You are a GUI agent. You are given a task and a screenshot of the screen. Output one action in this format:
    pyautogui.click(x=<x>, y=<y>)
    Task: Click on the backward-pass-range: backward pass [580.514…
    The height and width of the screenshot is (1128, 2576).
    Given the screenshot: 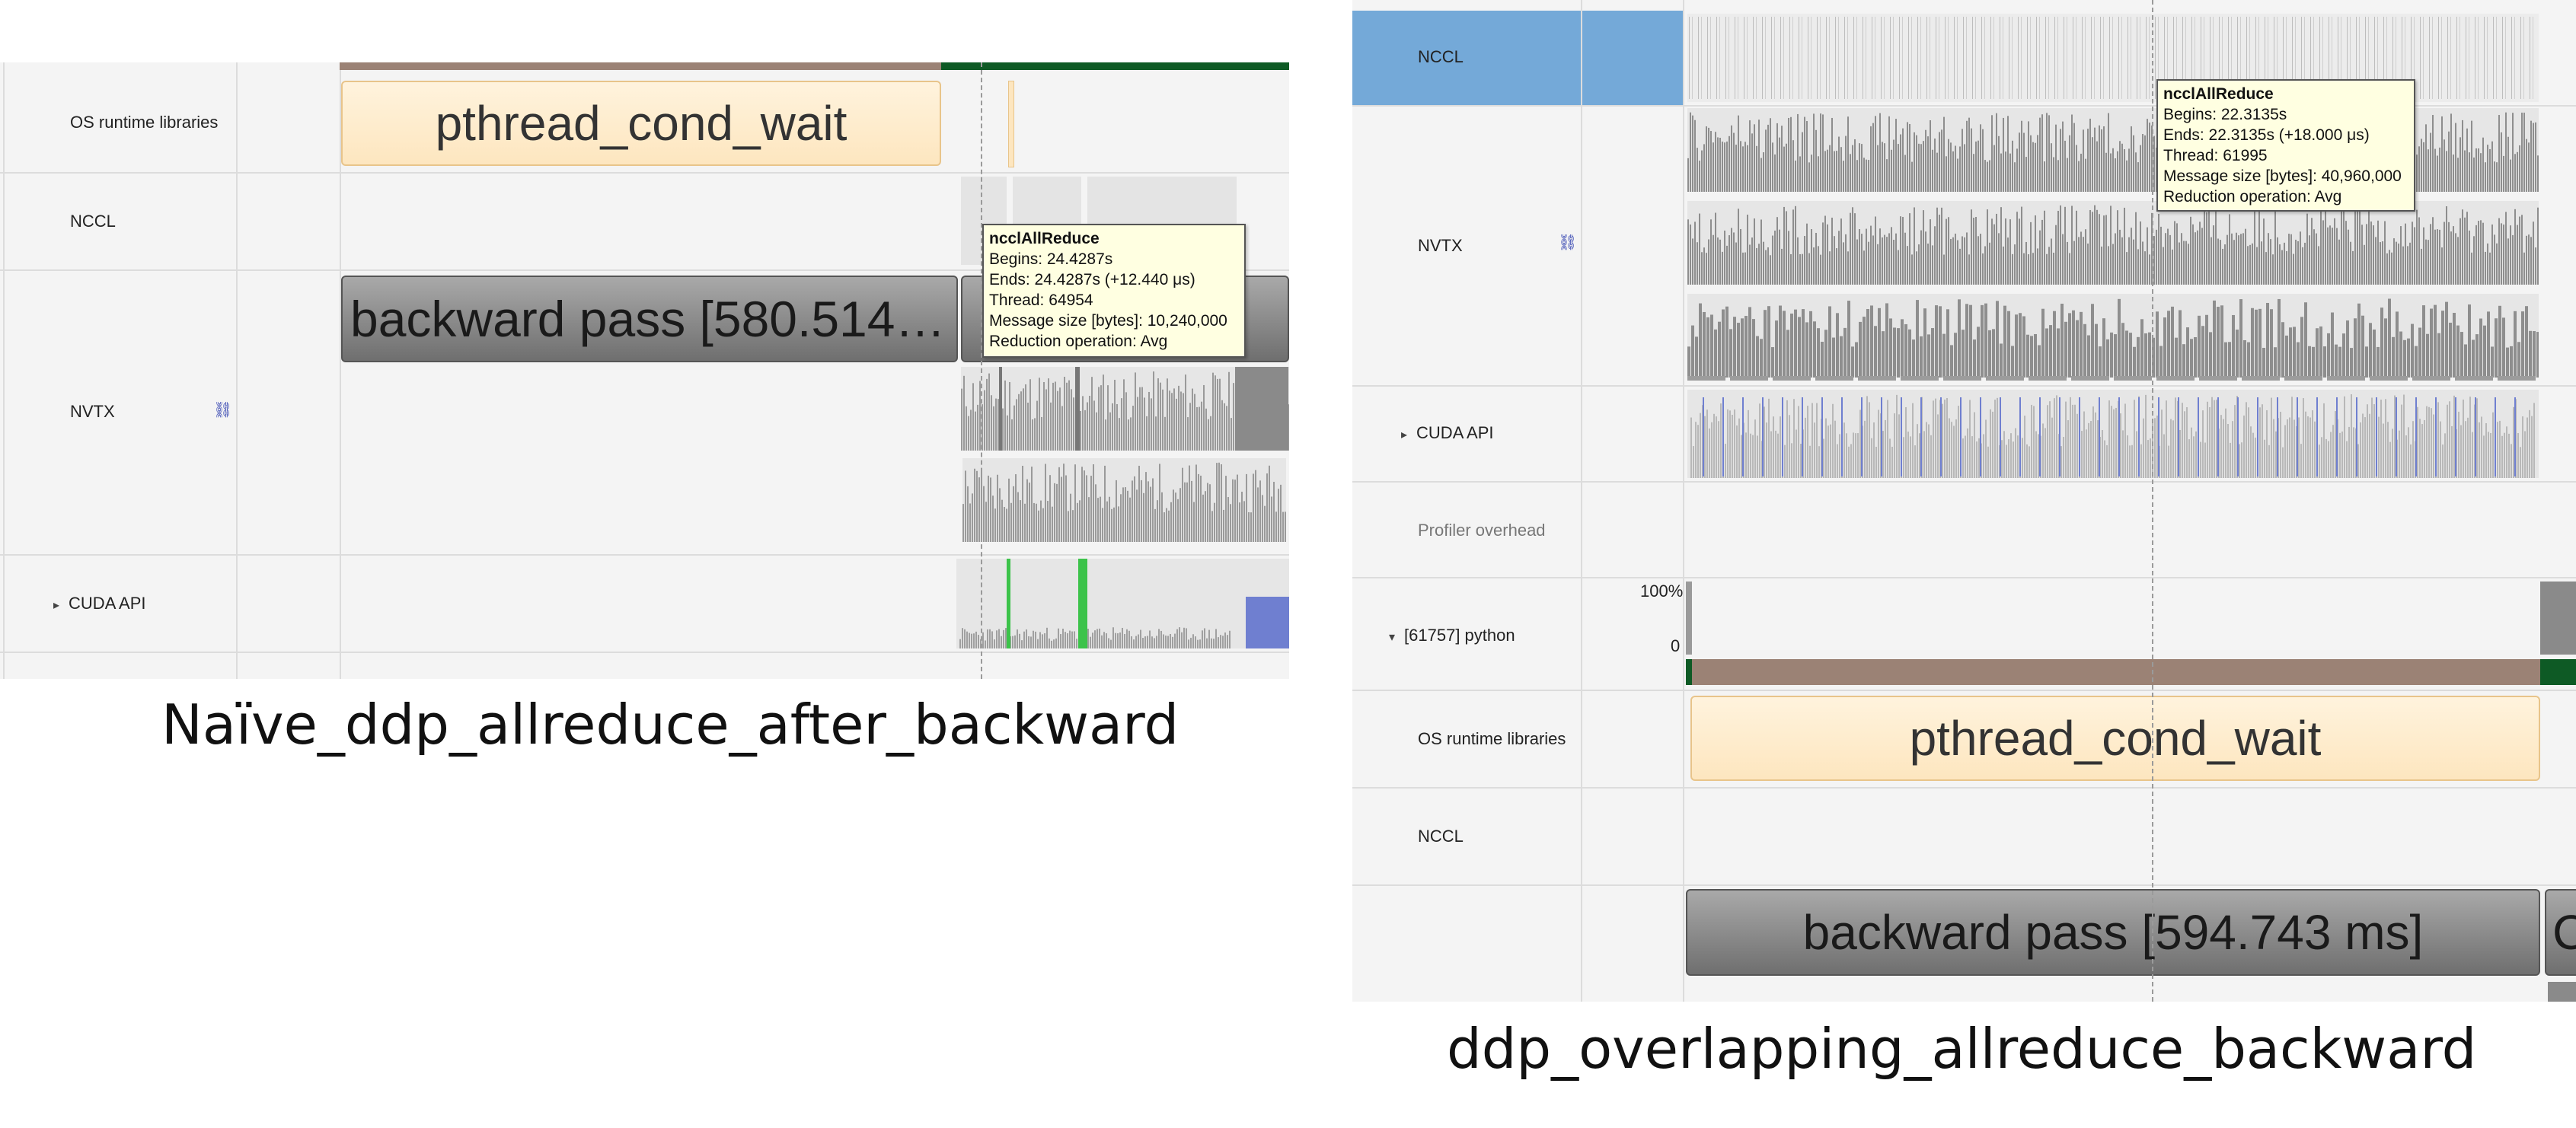 What is the action you would take?
    pyautogui.click(x=649, y=319)
    